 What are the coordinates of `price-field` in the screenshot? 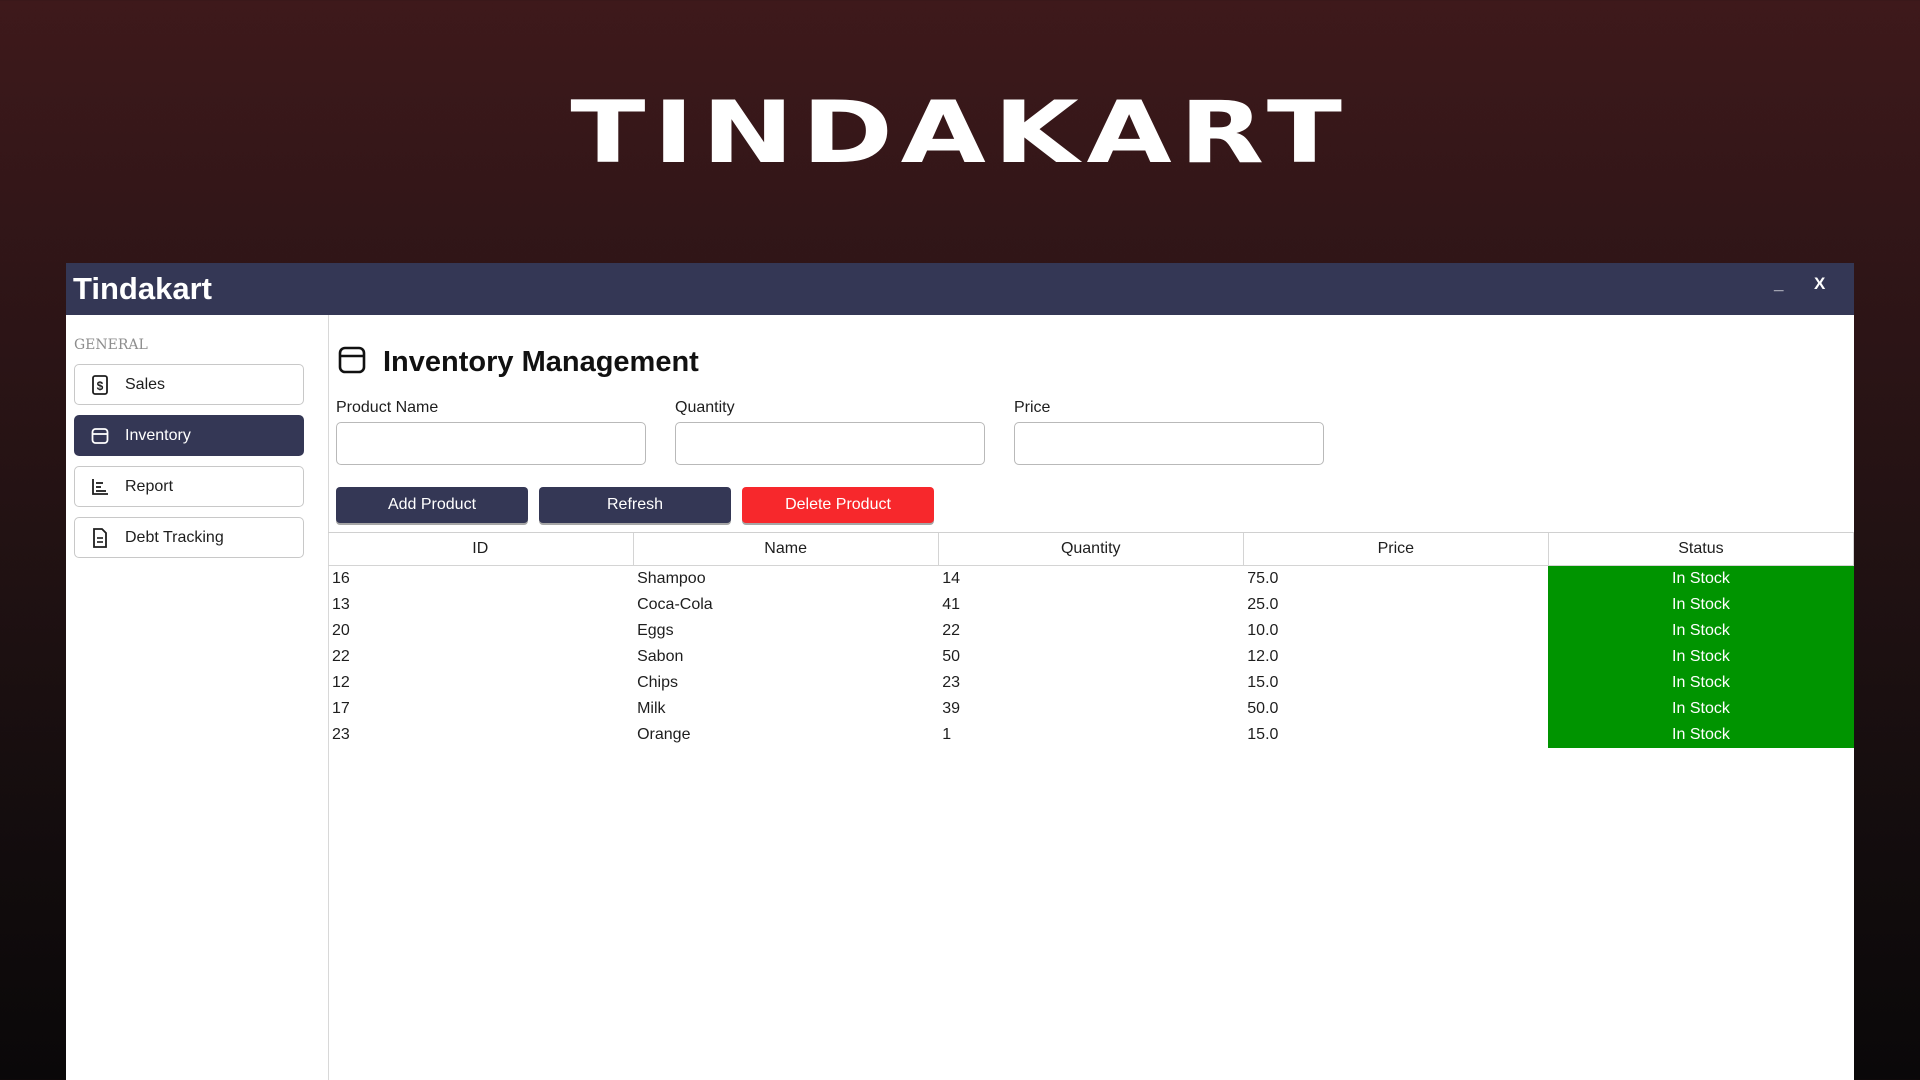 It's located at (1169, 443).